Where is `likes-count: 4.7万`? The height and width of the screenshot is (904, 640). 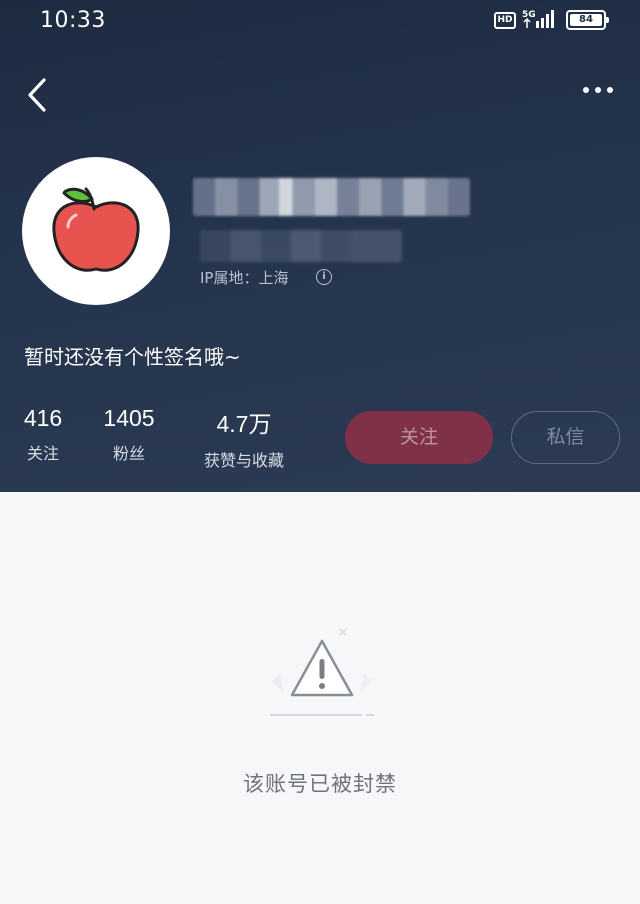
likes-count: 4.7万 is located at coordinates (244, 424).